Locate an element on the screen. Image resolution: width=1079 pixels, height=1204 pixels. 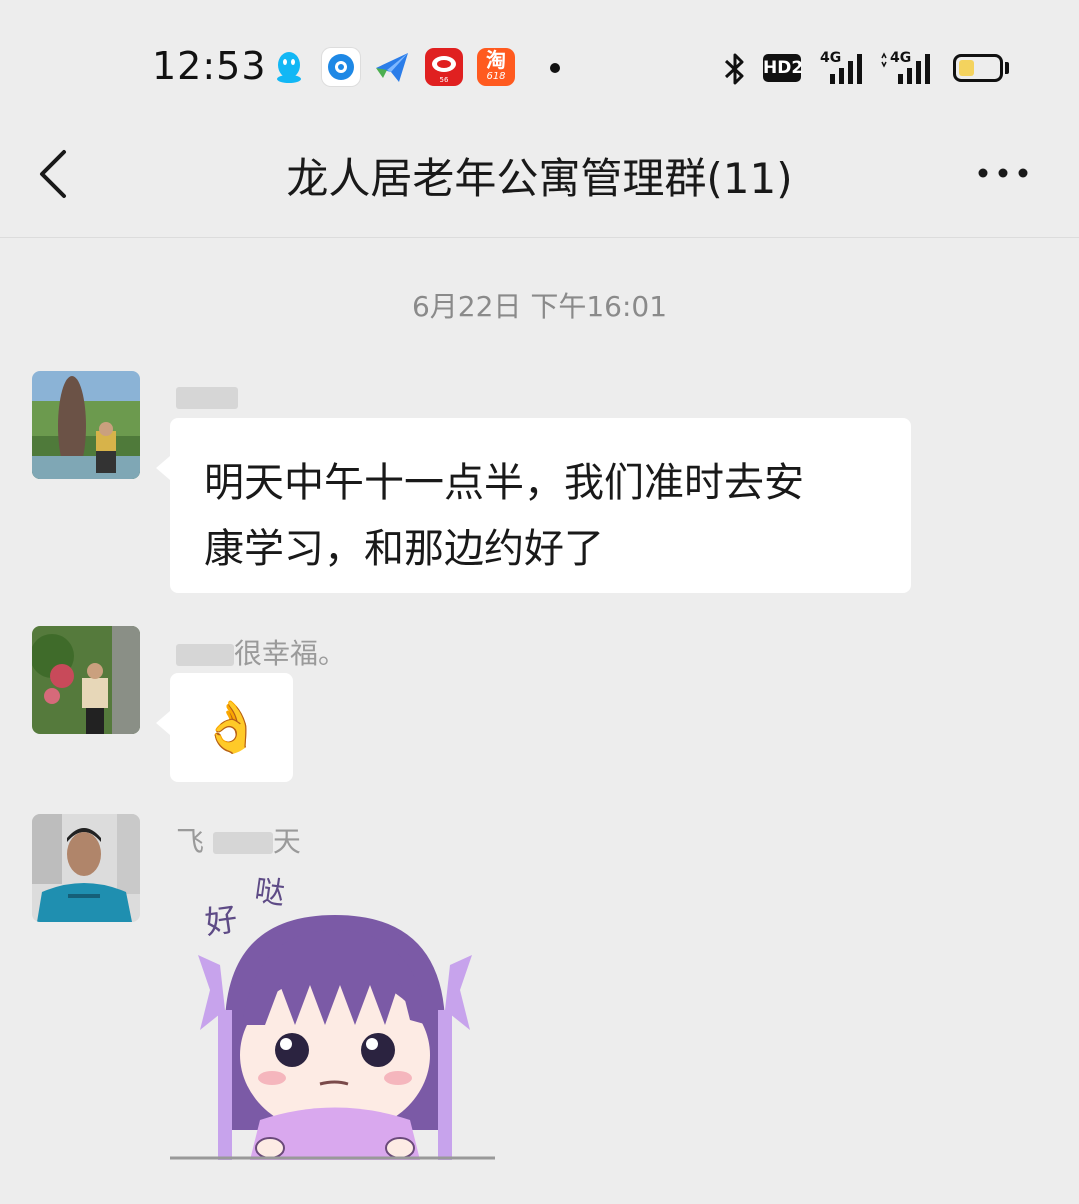
bluetooth-icon is located at coordinates (734, 69).